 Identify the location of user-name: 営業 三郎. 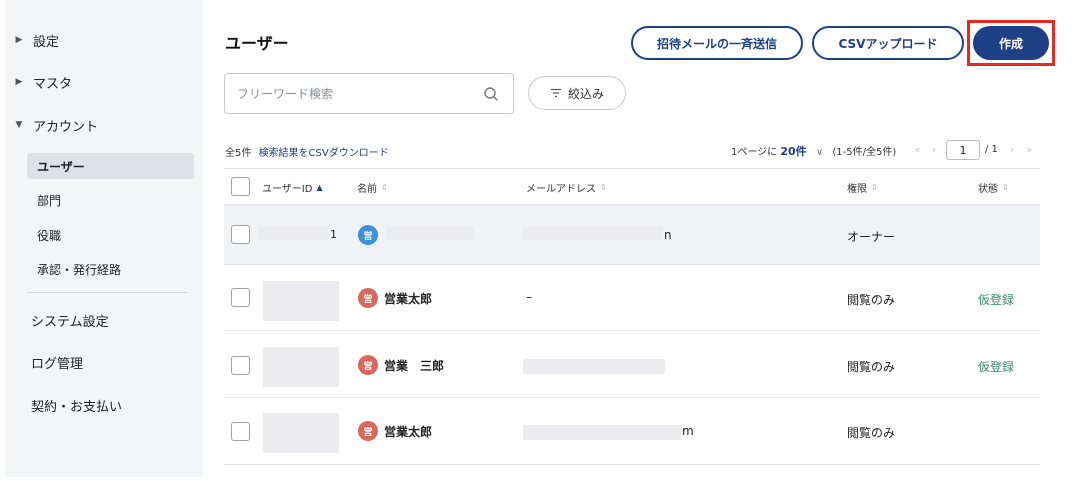
(414, 365).